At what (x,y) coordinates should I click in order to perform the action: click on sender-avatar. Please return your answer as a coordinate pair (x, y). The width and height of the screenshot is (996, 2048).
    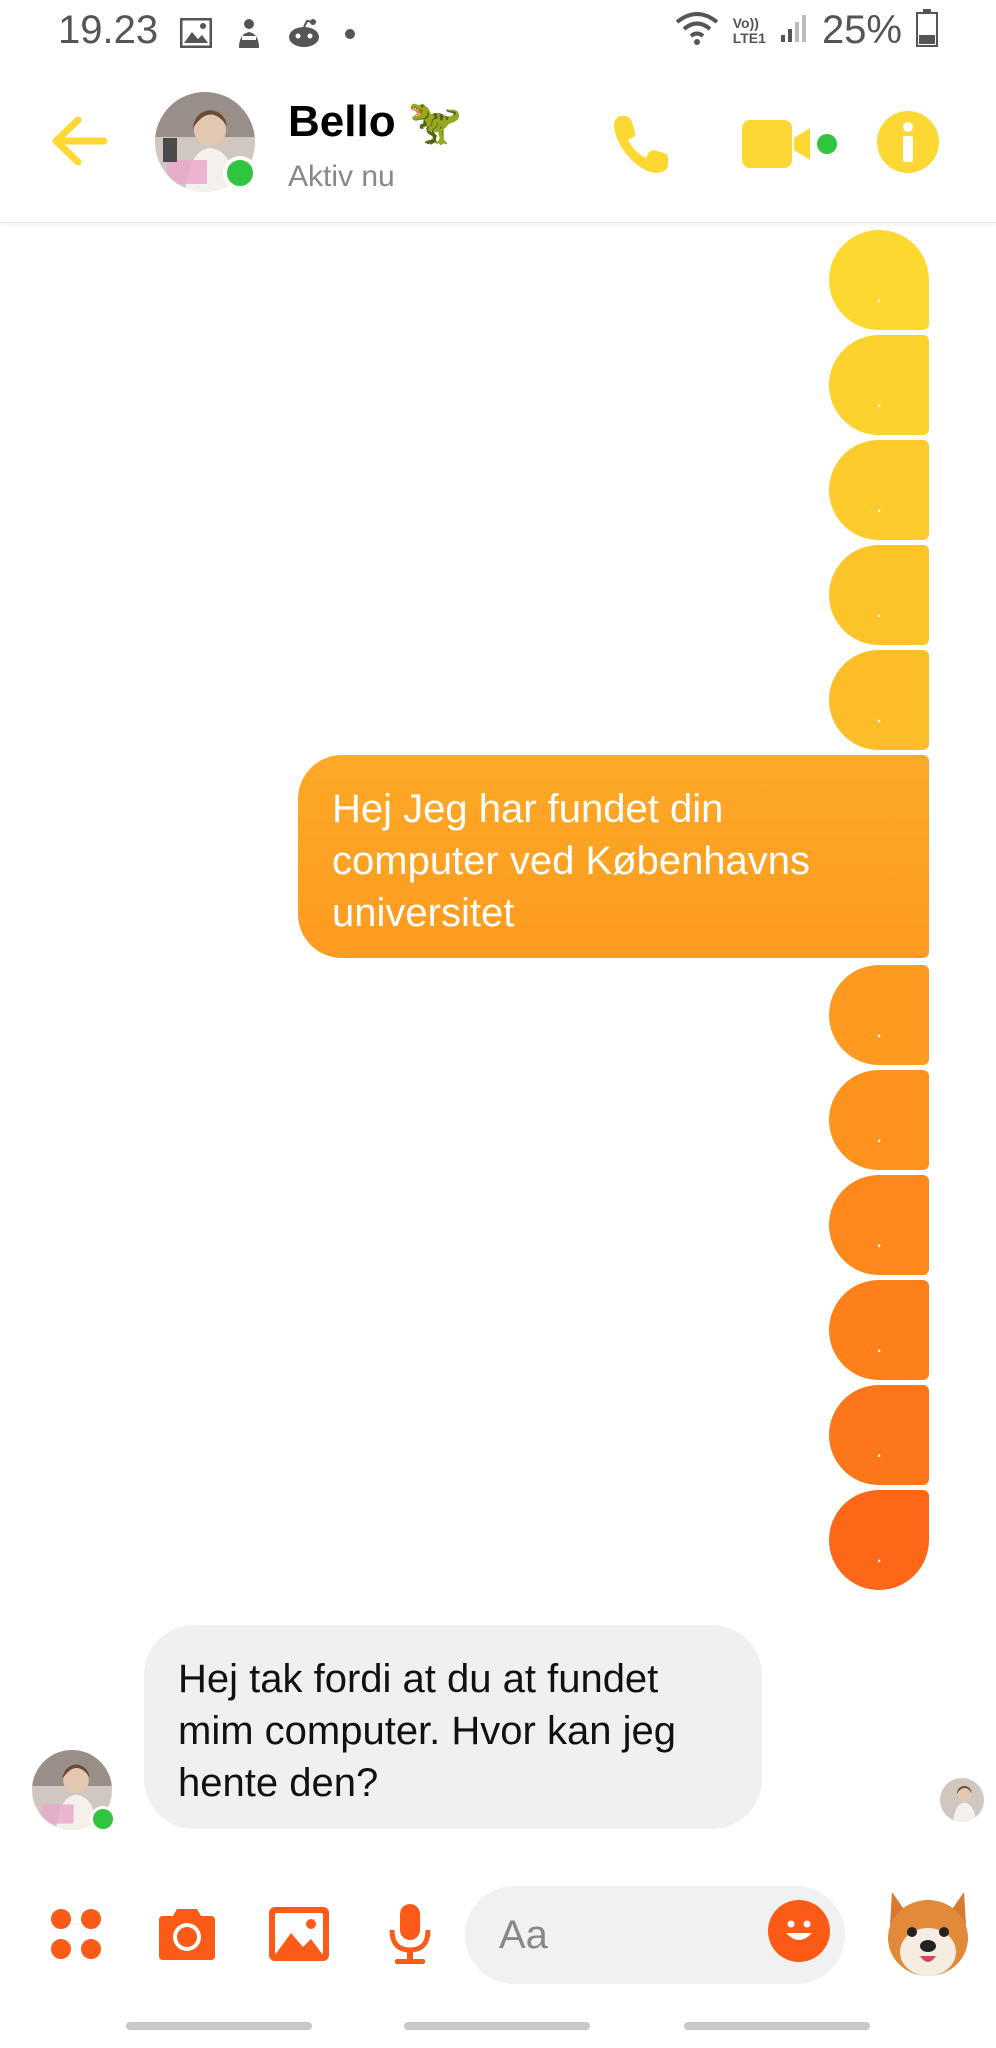
    Looking at the image, I should click on (74, 1791).